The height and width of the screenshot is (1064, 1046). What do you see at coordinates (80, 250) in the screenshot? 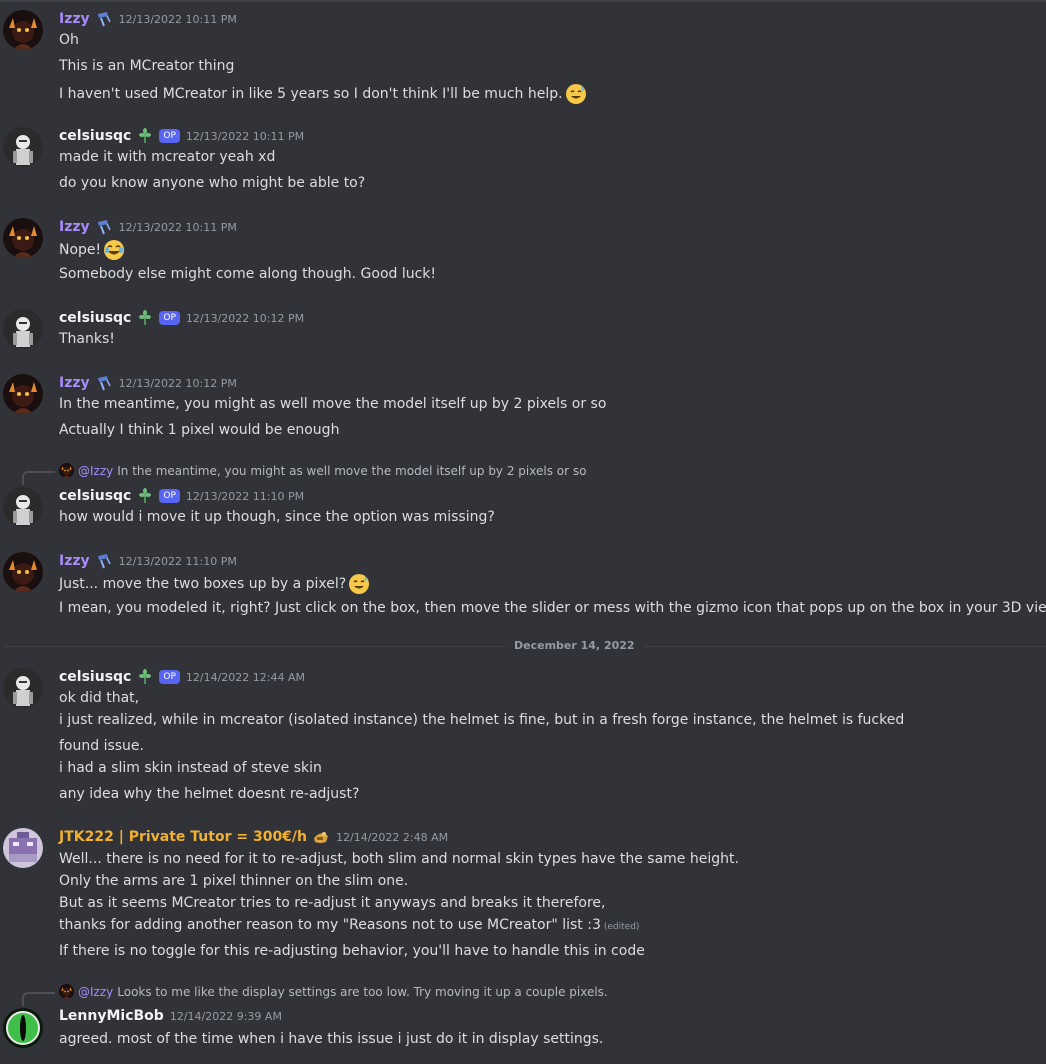
I see `message-text: Nope!` at bounding box center [80, 250].